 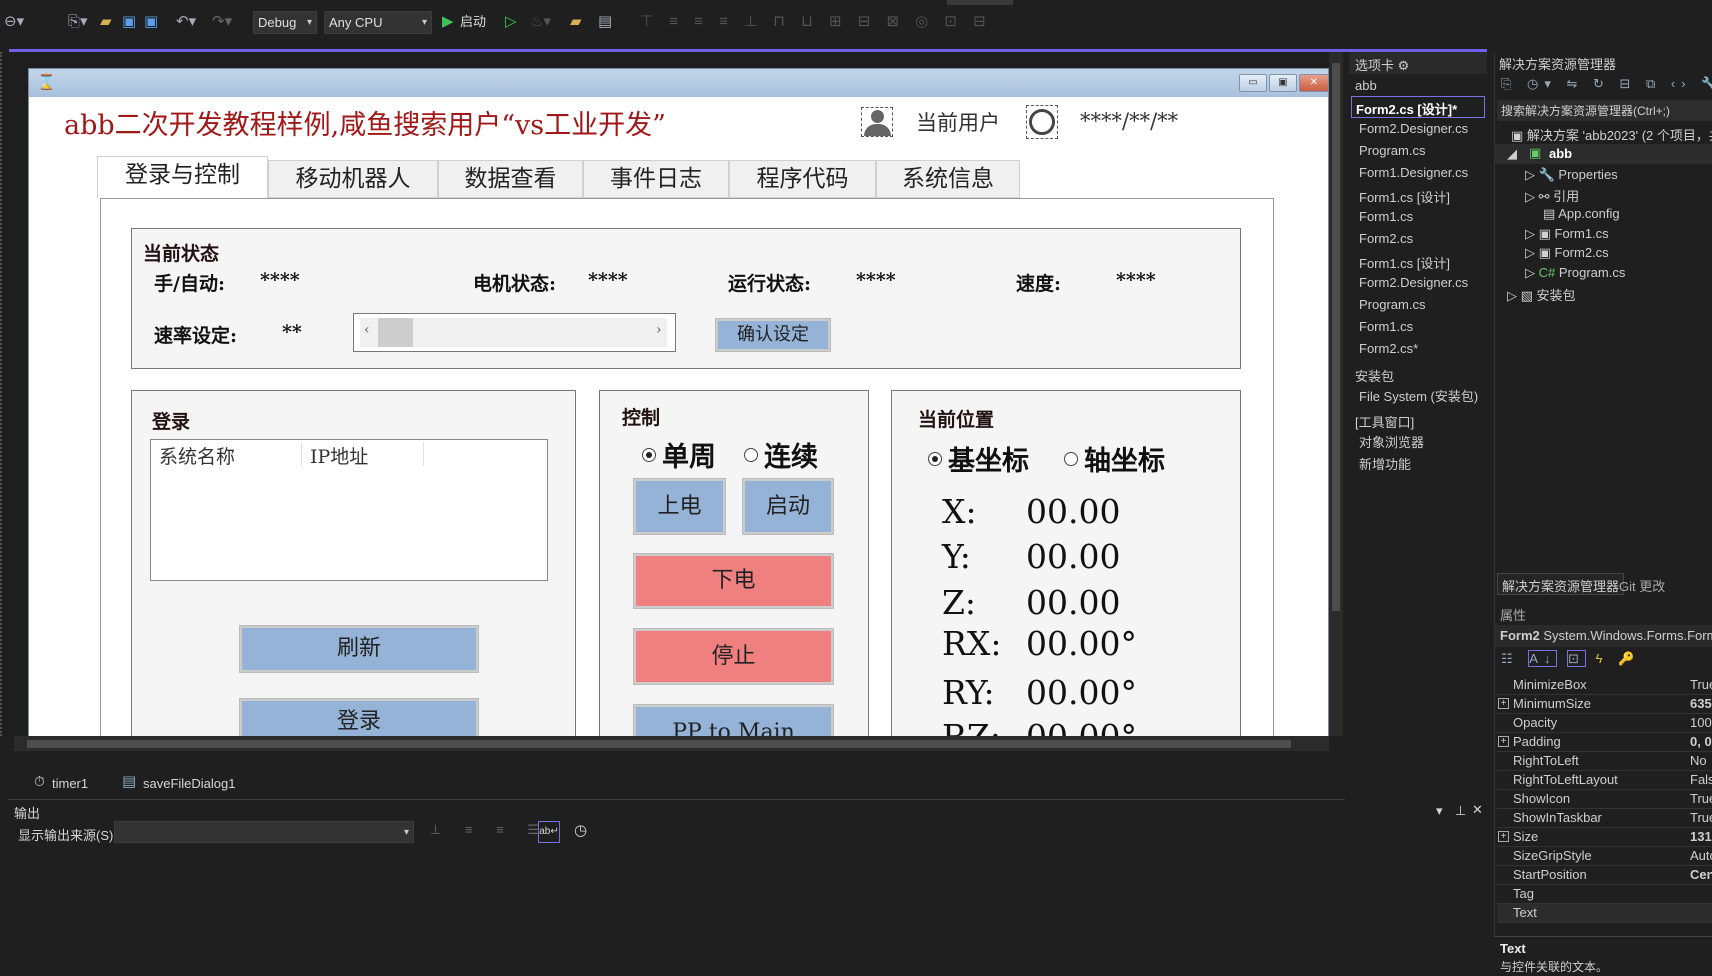 I want to click on designer-horizontal-scrollbar, so click(x=671, y=743).